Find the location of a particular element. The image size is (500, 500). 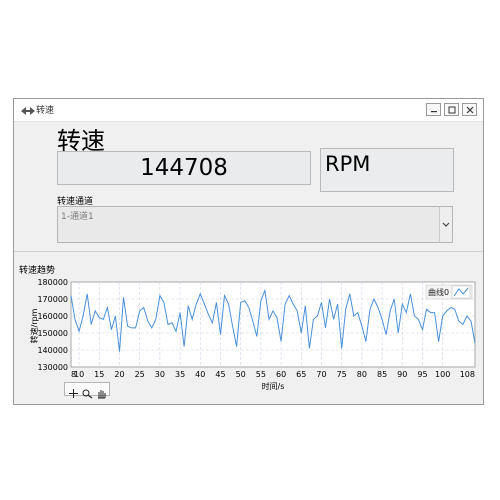

graph-palette is located at coordinates (87, 390).